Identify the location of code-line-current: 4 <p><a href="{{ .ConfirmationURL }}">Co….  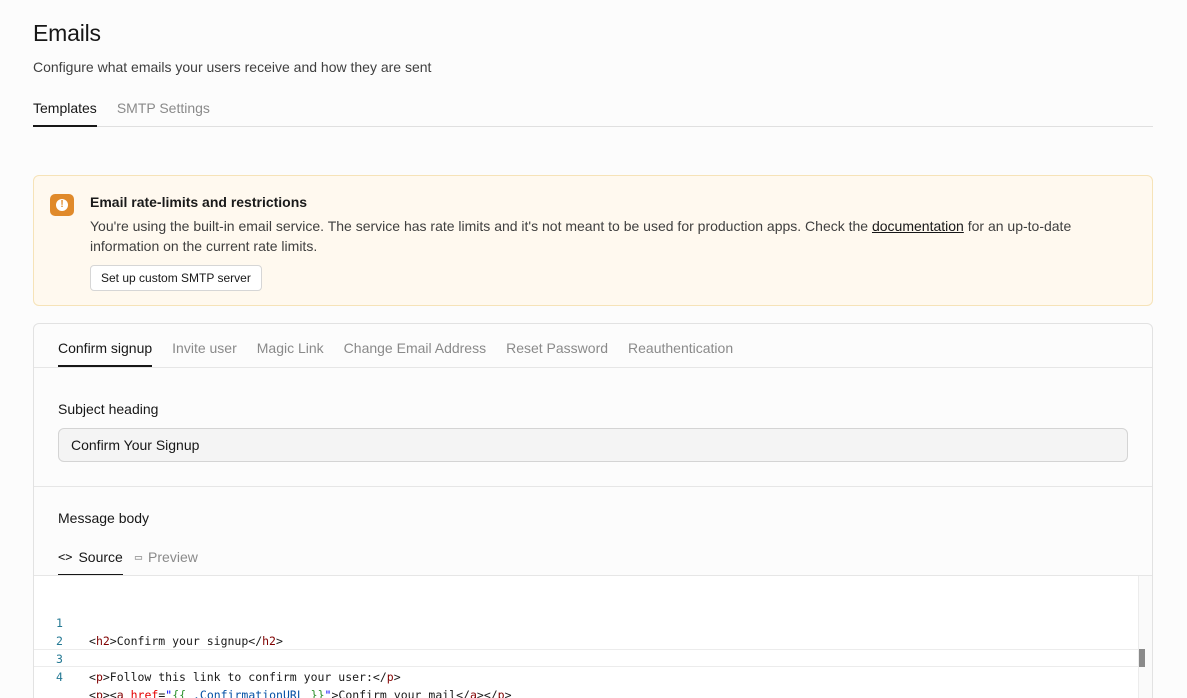
(586, 673).